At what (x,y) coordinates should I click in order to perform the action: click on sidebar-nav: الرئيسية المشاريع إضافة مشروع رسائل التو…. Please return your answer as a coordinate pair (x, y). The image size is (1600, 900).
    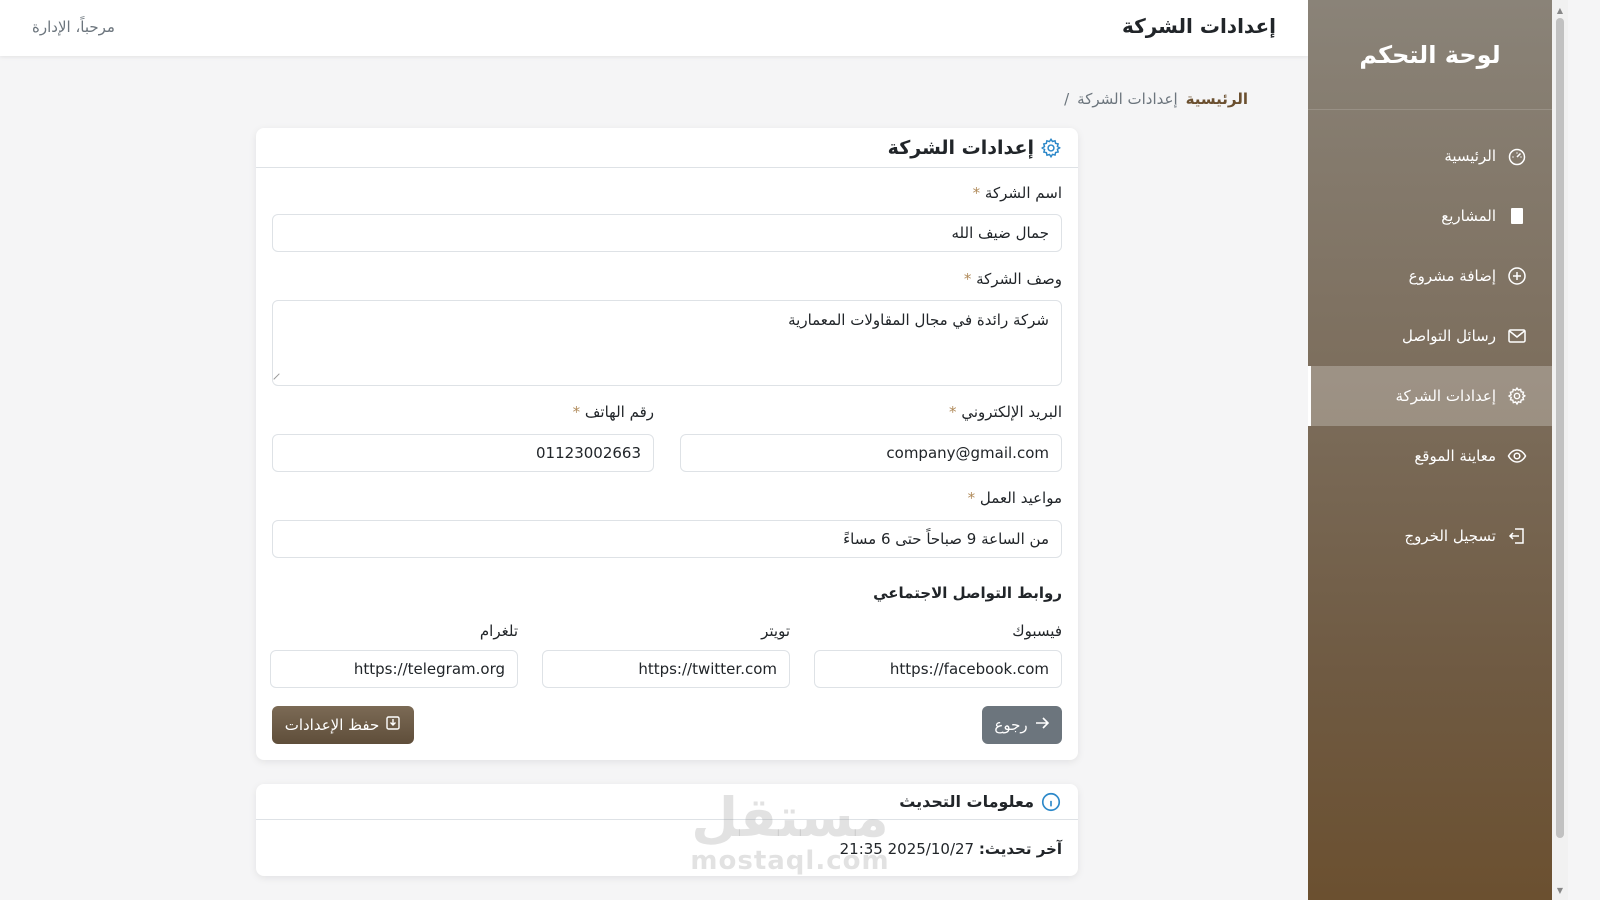
    Looking at the image, I should click on (1430, 346).